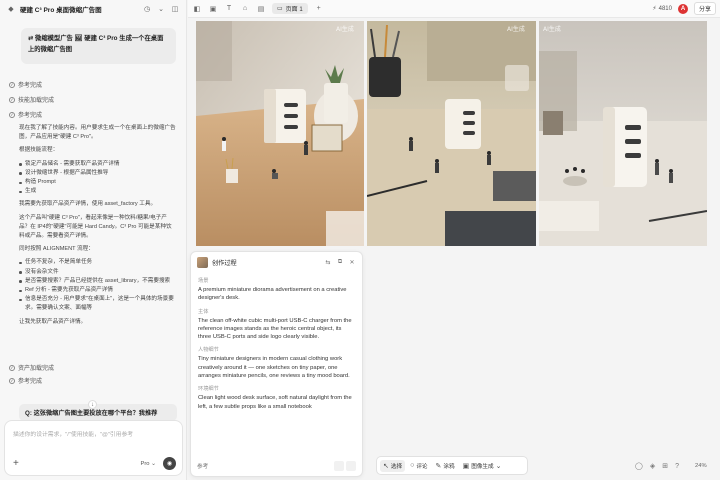 This screenshot has width=720, height=480. I want to click on canvas-toolbar: ↖ 选择 ○ 评论 ✎ 涂鸦 ▣ 图像生成 ⌄, so click(452, 465).